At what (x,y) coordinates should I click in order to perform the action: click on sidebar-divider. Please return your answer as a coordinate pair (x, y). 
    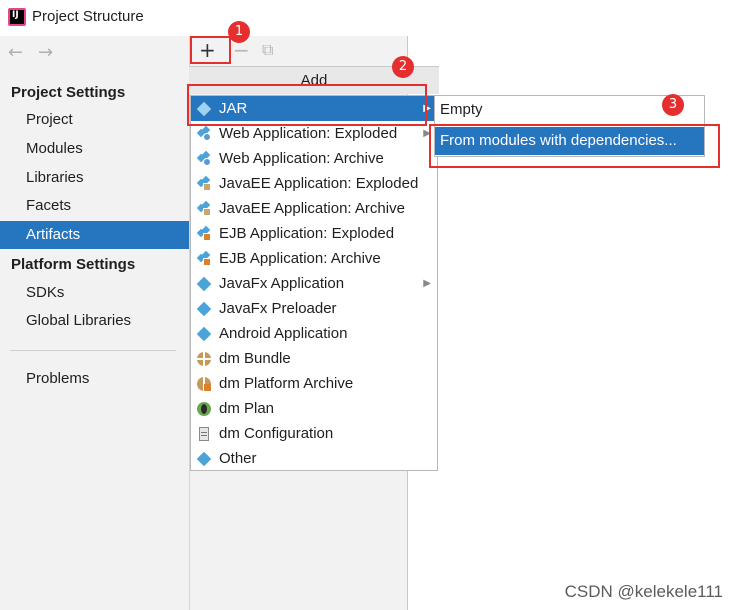
    Looking at the image, I should click on (93, 350).